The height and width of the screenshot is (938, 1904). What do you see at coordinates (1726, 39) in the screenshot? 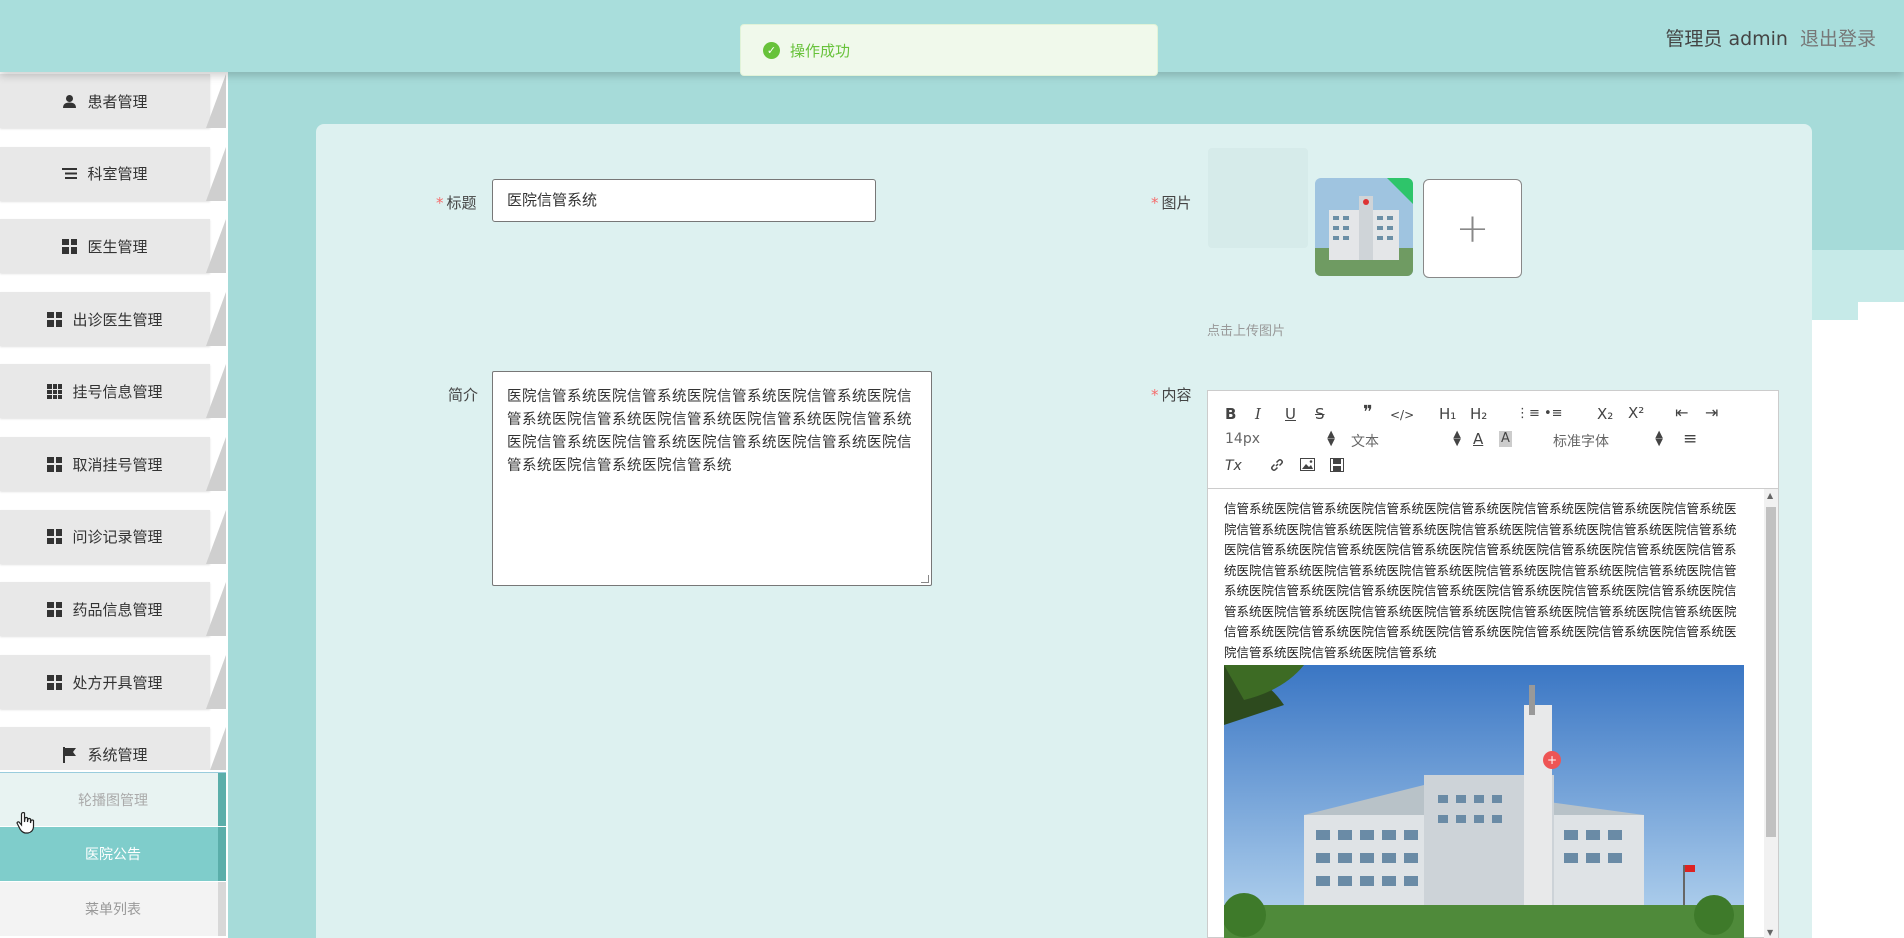
I see `admin-name: 管理员 admin` at bounding box center [1726, 39].